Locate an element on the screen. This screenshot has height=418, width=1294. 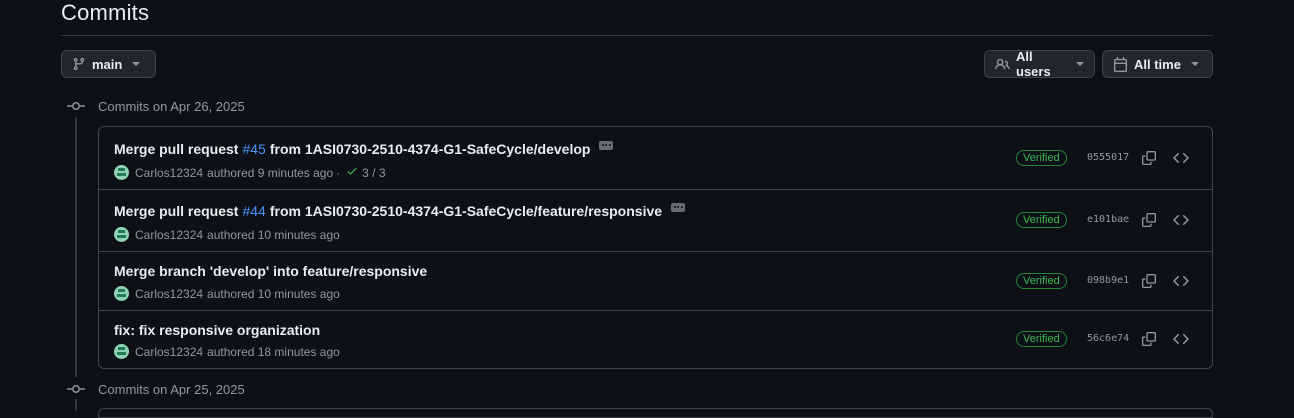
checks-status: 3 / 3 is located at coordinates (366, 172).